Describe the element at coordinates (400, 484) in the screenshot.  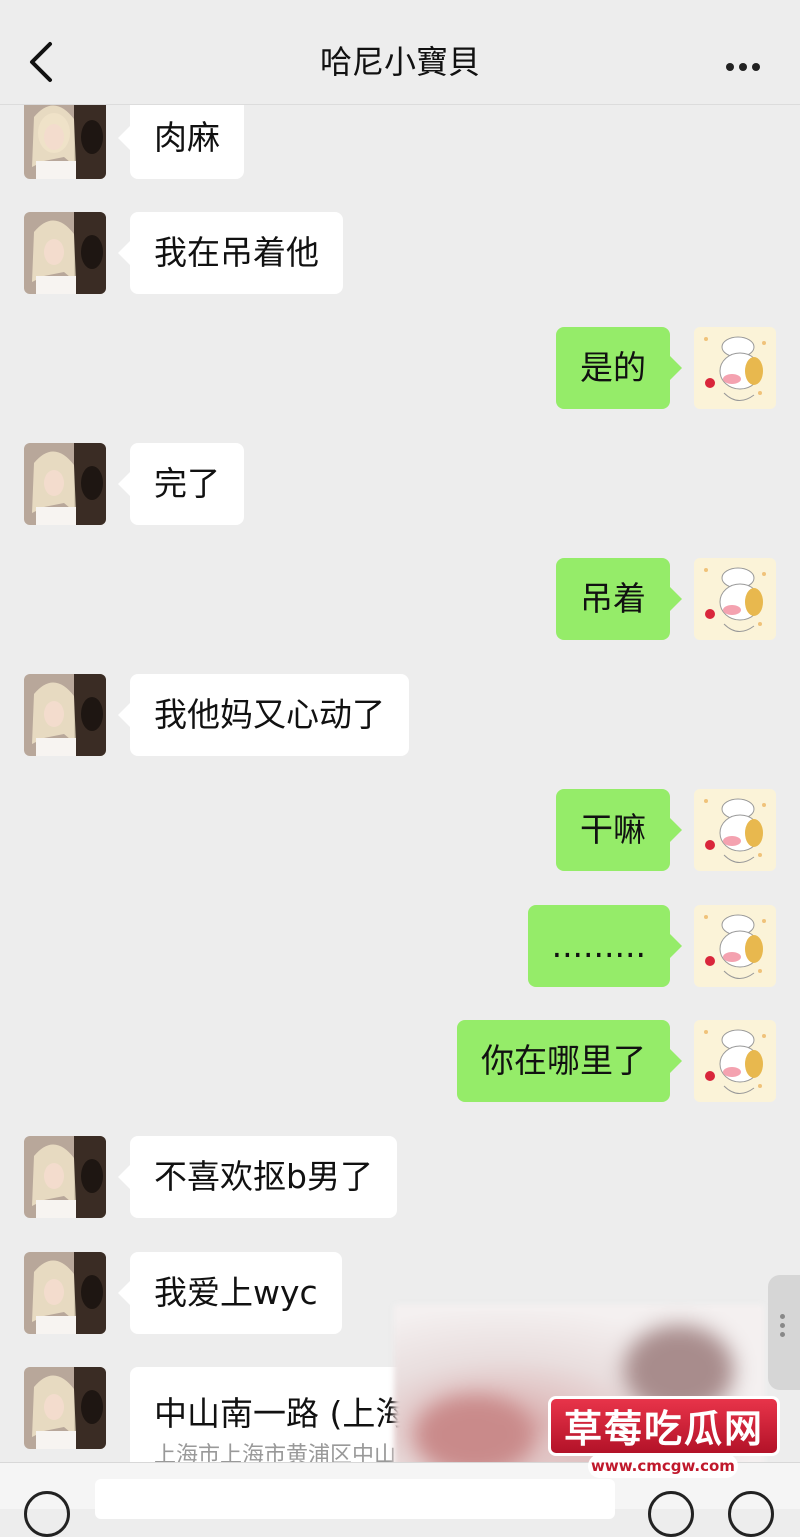
I see `message-incoming: 完了` at that location.